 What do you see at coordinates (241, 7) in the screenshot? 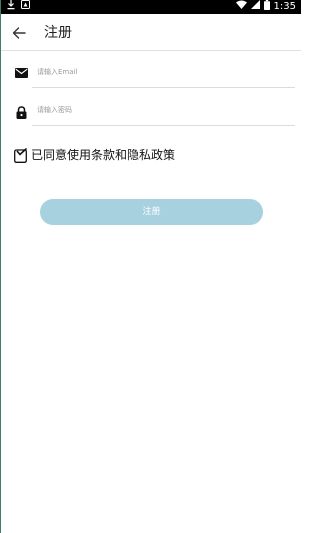
I see `wifi-icon` at bounding box center [241, 7].